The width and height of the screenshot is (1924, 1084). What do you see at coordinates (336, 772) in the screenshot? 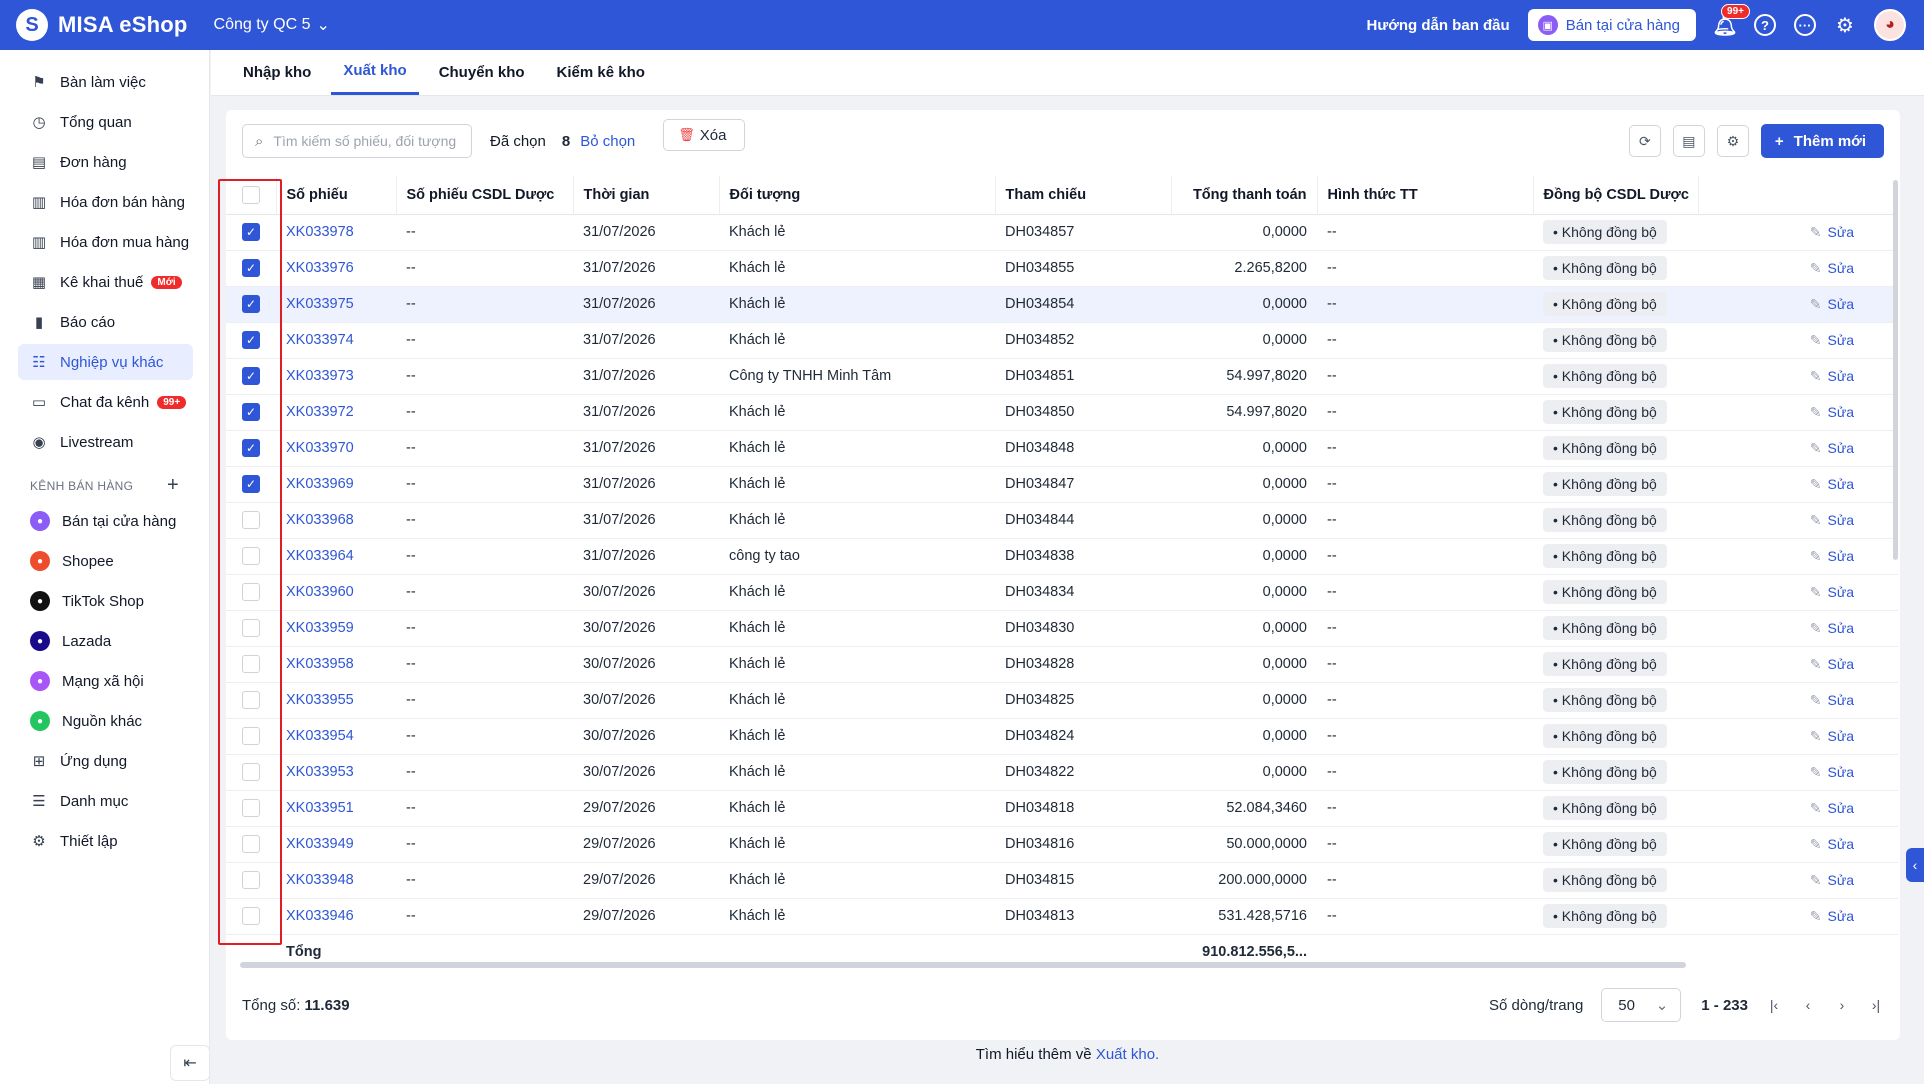
I see `export-code-link: XK033953` at bounding box center [336, 772].